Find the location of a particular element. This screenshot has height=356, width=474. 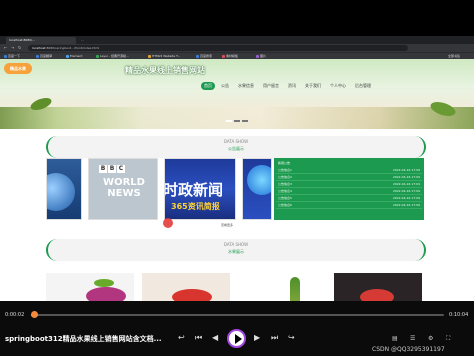

bbc-logo: B B C is located at coordinates (112, 169).